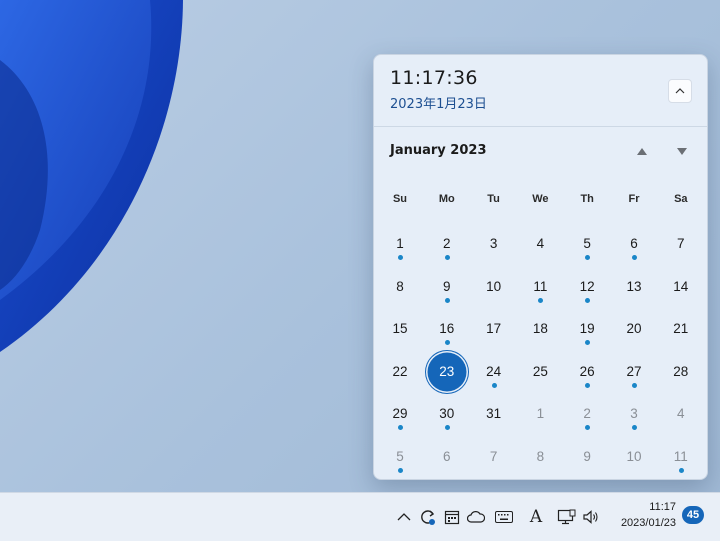  I want to click on day-number: 20, so click(634, 329).